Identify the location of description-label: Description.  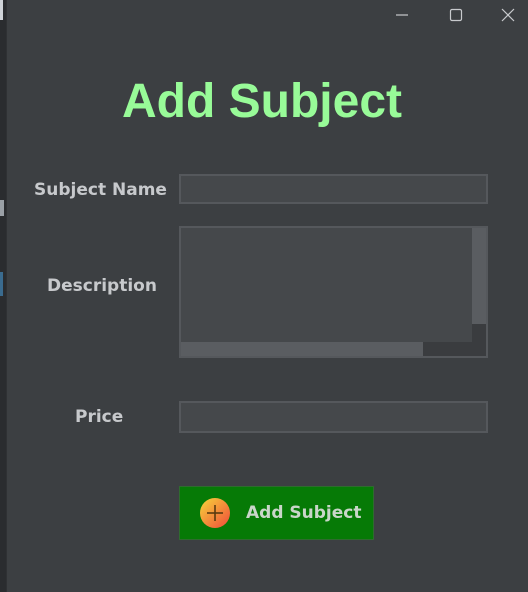
(102, 286).